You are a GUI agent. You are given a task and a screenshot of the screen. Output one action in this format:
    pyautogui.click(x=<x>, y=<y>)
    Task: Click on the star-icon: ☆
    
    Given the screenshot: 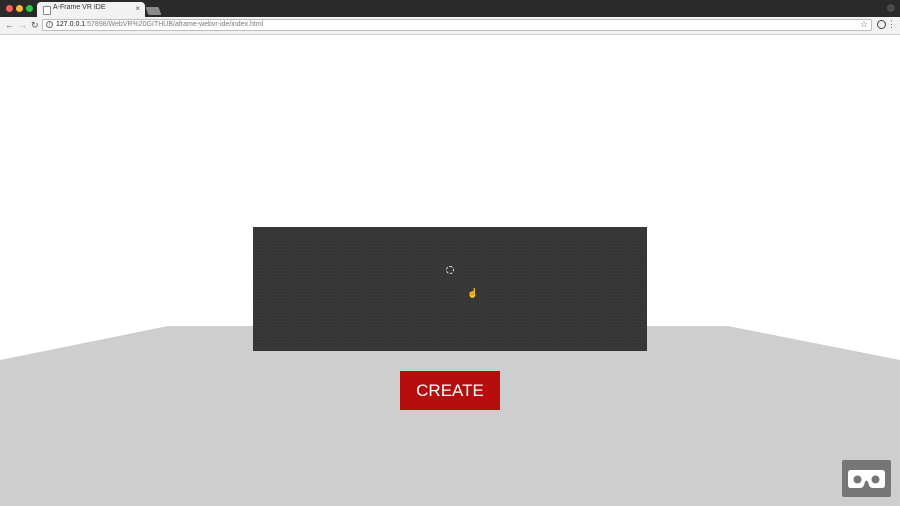 What is the action you would take?
    pyautogui.click(x=864, y=24)
    